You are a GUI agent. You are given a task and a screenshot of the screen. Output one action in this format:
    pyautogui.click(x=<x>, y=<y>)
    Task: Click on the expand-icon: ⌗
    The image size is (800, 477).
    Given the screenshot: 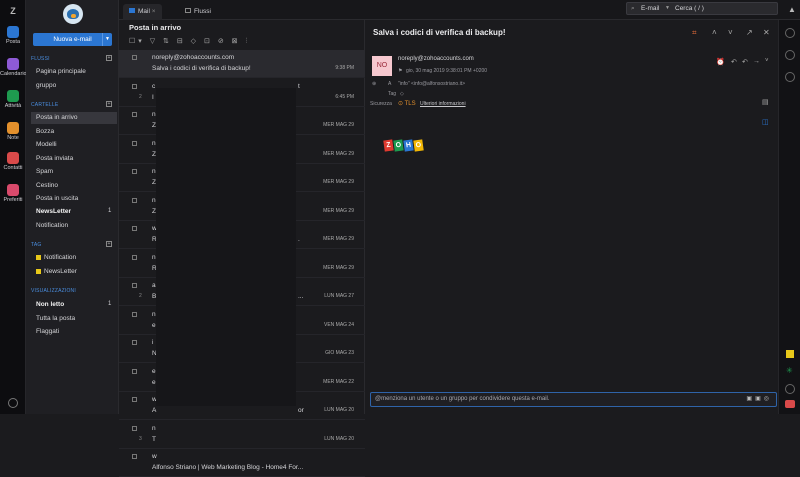 What is the action you would take?
    pyautogui.click(x=694, y=33)
    